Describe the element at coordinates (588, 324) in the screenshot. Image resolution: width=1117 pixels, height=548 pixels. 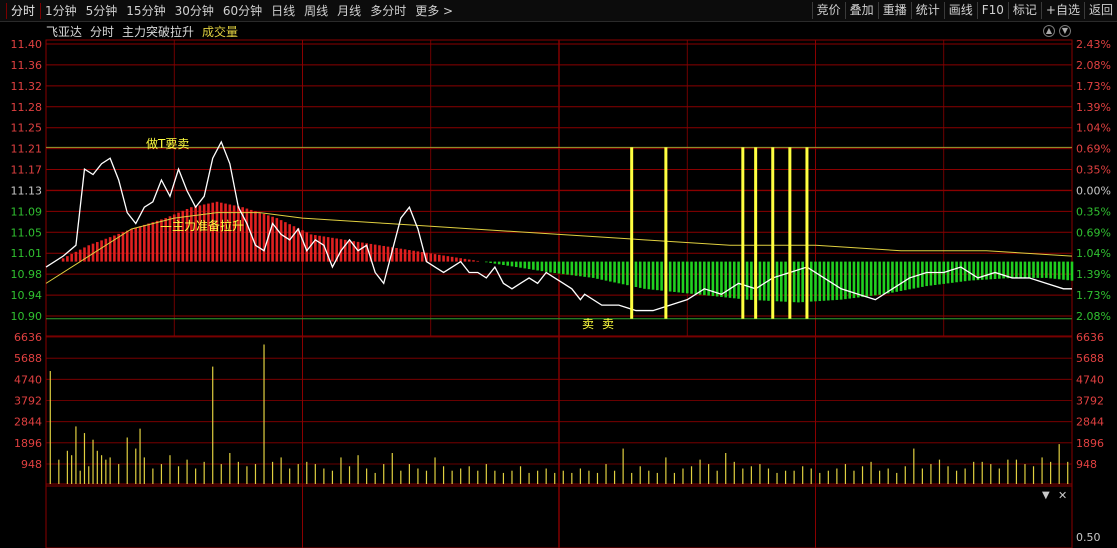
I see `annotation-sell-1: 卖` at that location.